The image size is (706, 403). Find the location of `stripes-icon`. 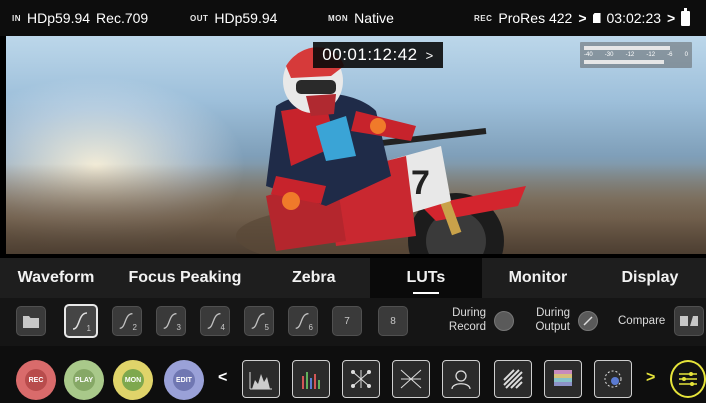

stripes-icon is located at coordinates (513, 379).